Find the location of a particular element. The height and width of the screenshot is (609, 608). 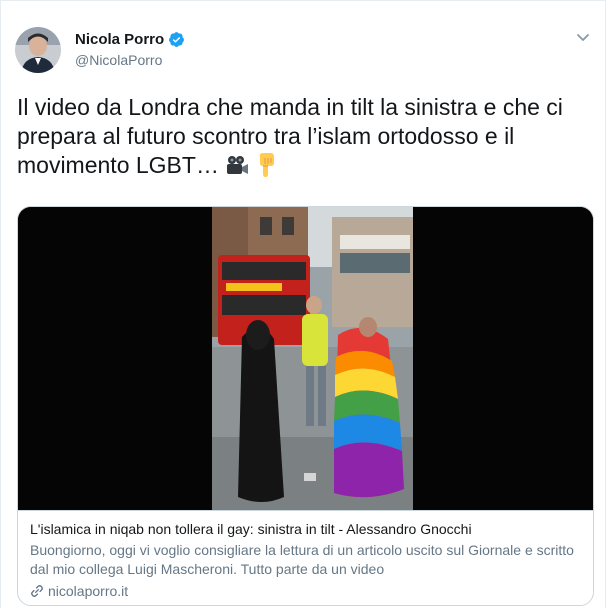

card-domain: nicolaporro.it is located at coordinates (88, 591).